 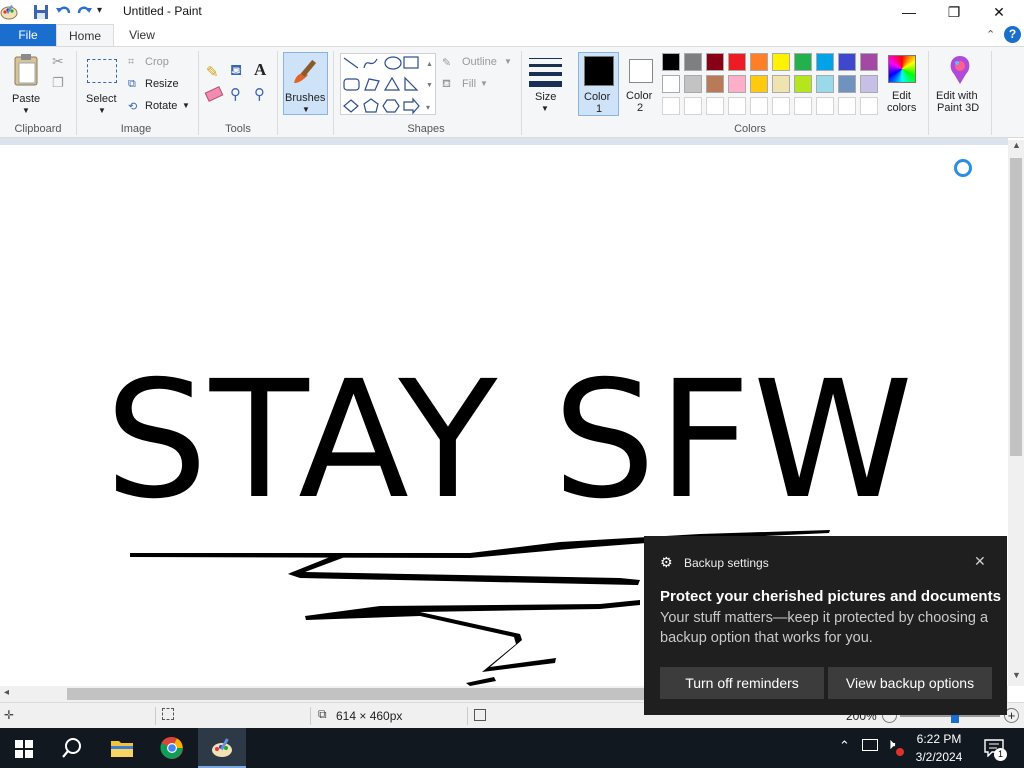 I want to click on vertical-scroll-thumb, so click(x=1016, y=307).